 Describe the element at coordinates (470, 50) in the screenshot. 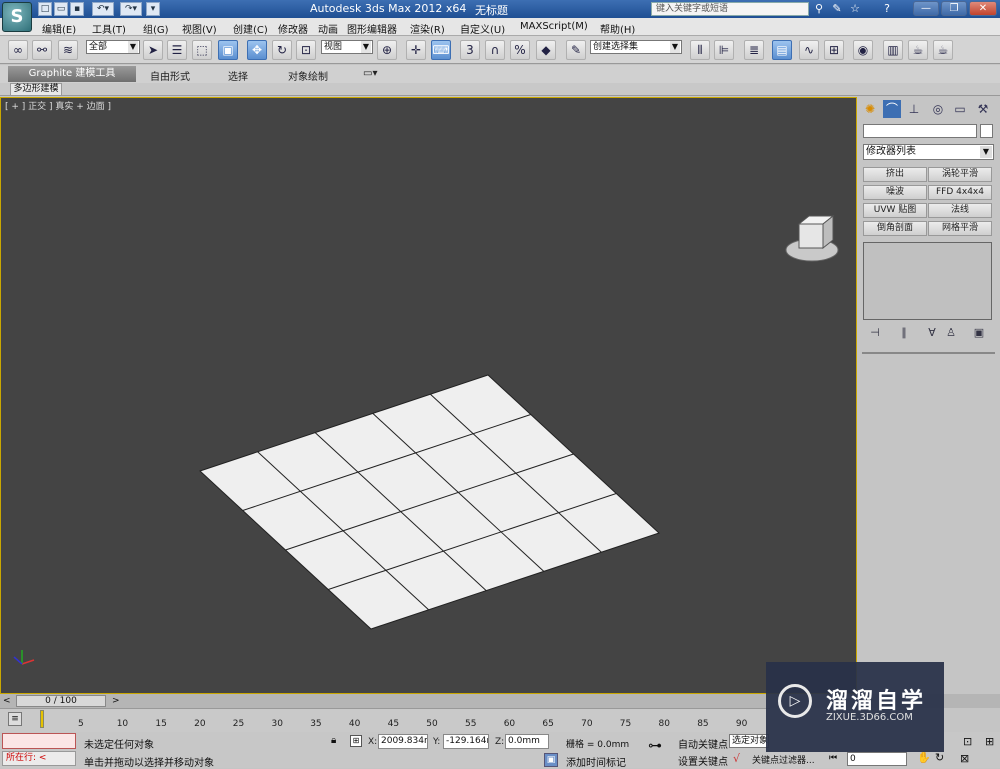

I see `snaps-toggle-icon: 3` at that location.